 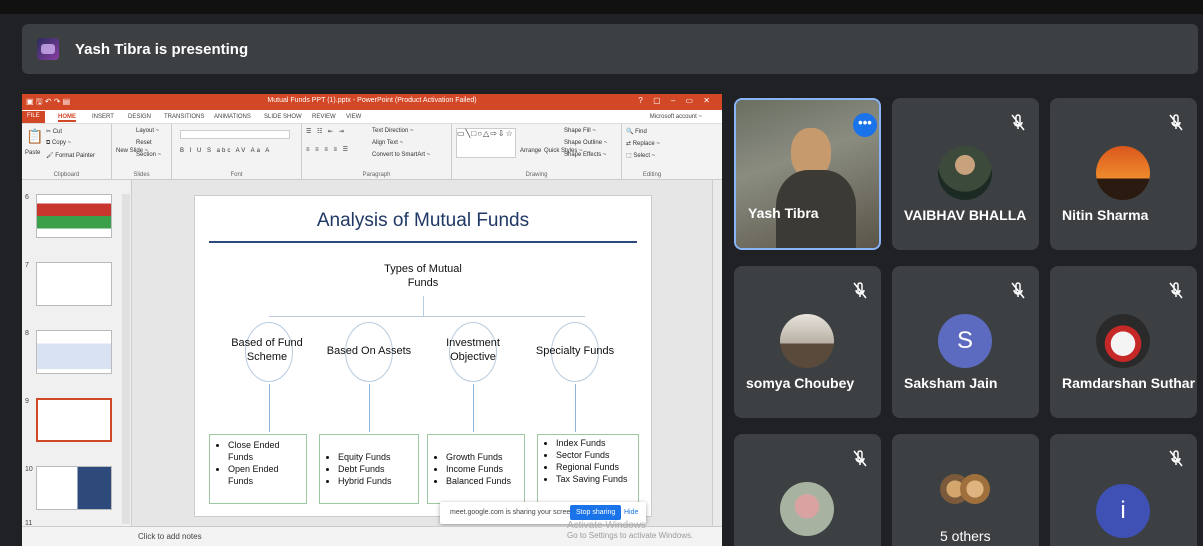 I want to click on participant-tile: VAIBHAV BHALLA, so click(x=965, y=174).